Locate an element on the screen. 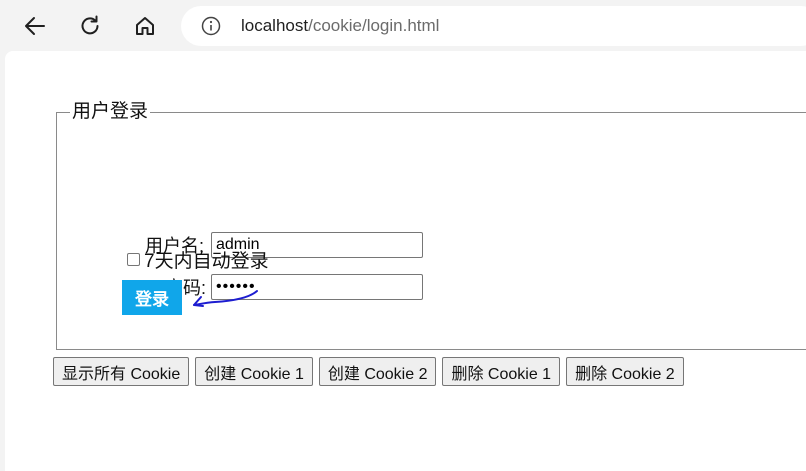 This screenshot has height=471, width=806. back-button is located at coordinates (35, 26).